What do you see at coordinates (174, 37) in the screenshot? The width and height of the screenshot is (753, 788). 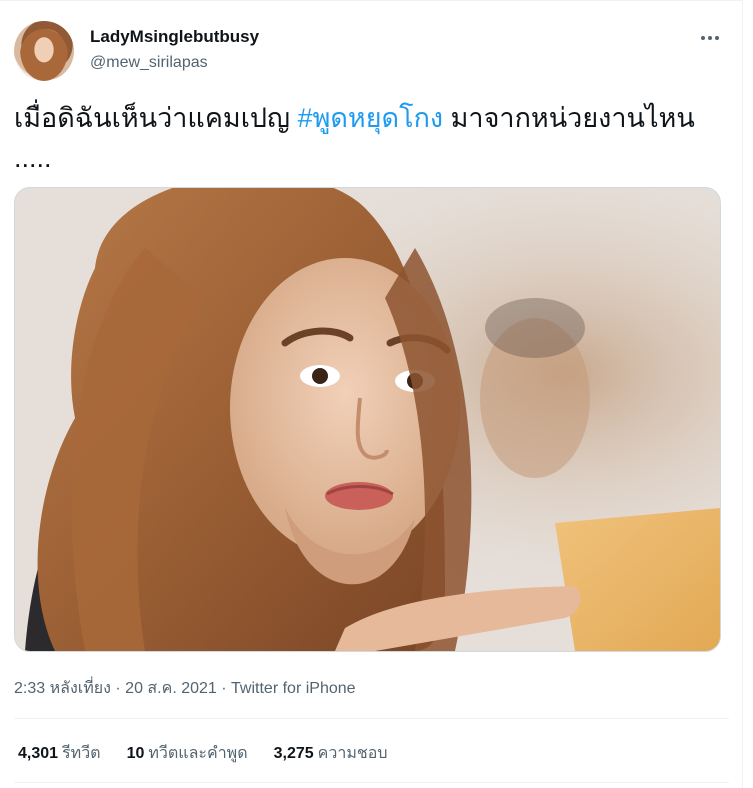 I see `author-display-name: LadyMsinglebutbusy` at bounding box center [174, 37].